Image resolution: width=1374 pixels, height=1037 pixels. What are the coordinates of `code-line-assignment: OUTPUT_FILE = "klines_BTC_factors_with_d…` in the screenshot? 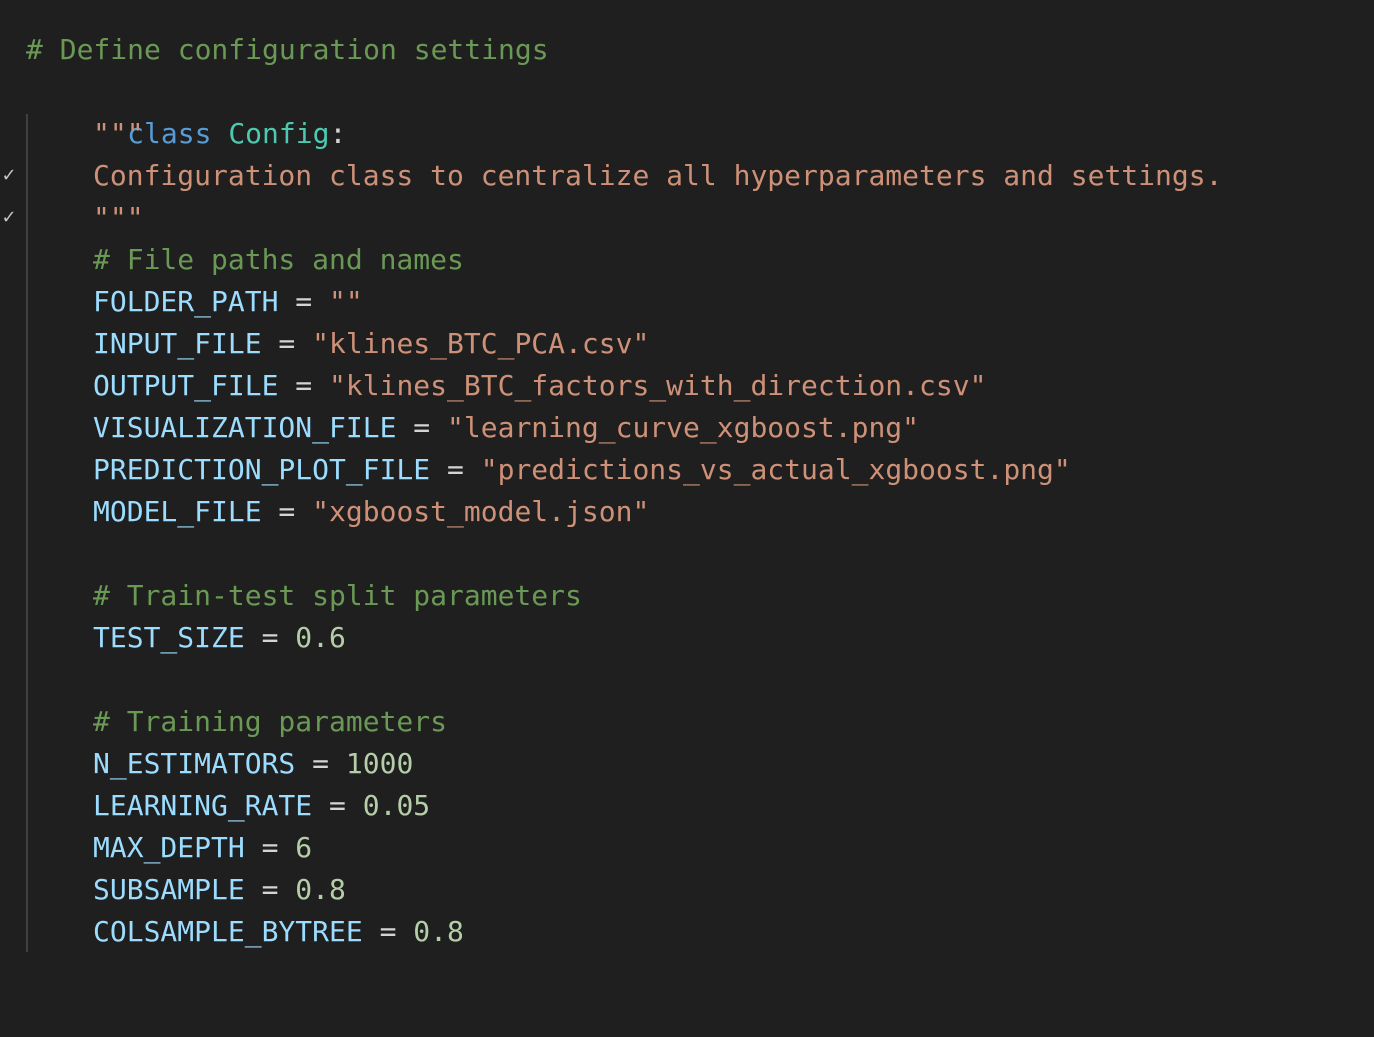 It's located at (493, 386).